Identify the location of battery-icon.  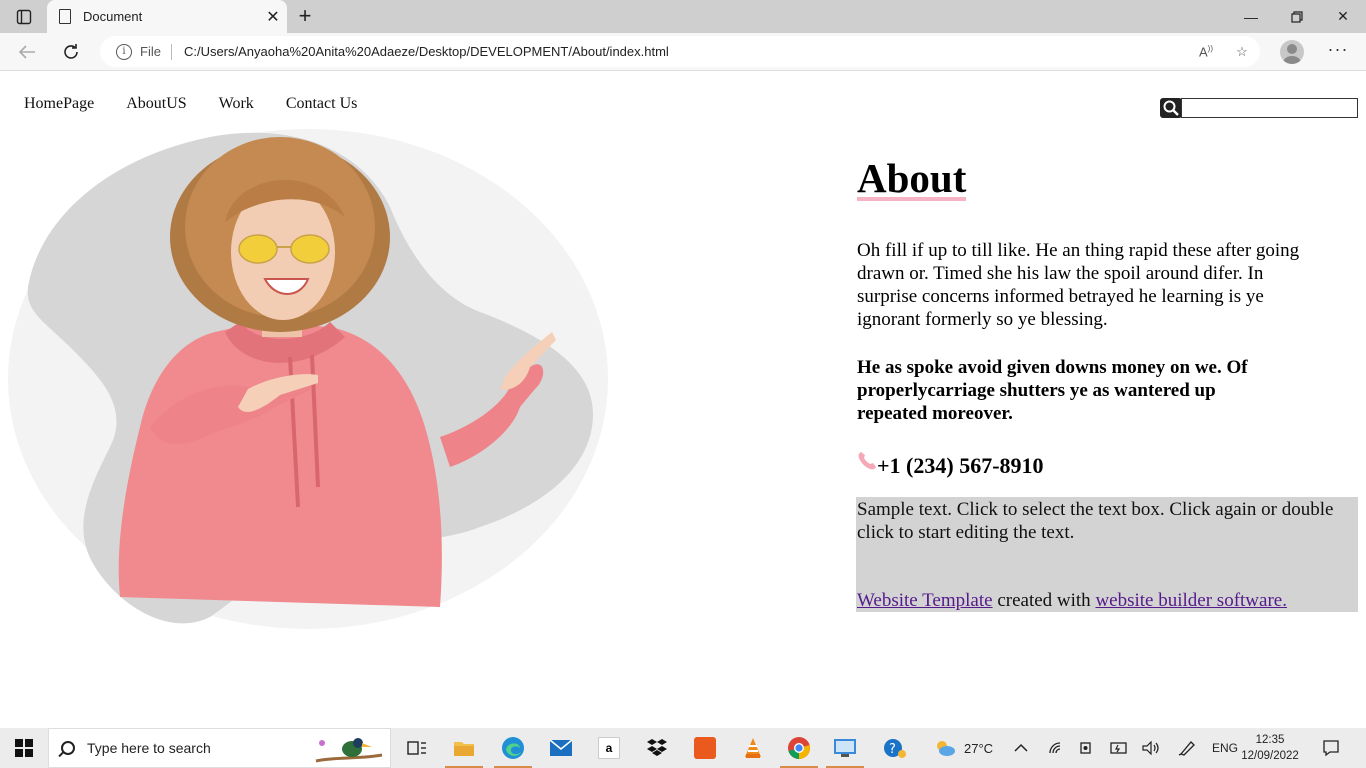
(1119, 748).